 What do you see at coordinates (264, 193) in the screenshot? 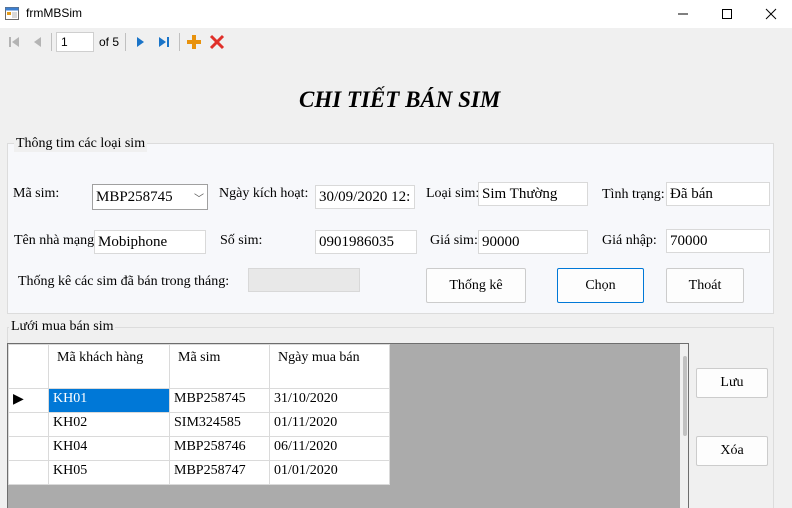
I see `ngay-kich-hoat-label: Ngày kích hoạt:` at bounding box center [264, 193].